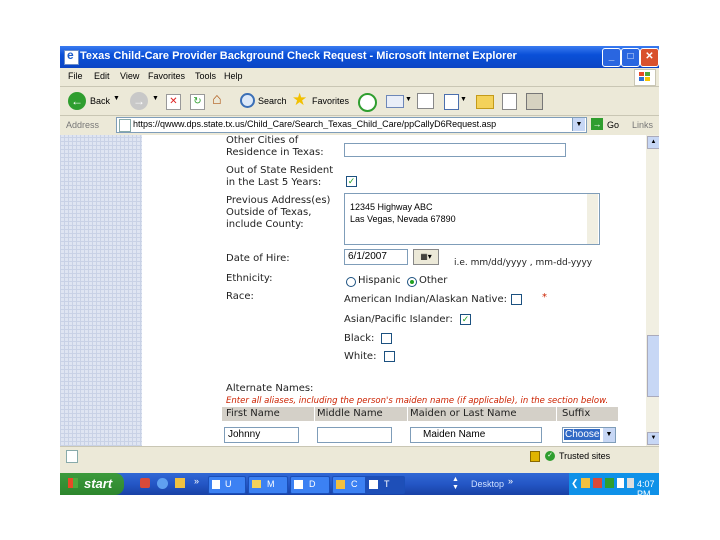  What do you see at coordinates (166, 76) in the screenshot?
I see `menu-favorites: Favorites` at bounding box center [166, 76].